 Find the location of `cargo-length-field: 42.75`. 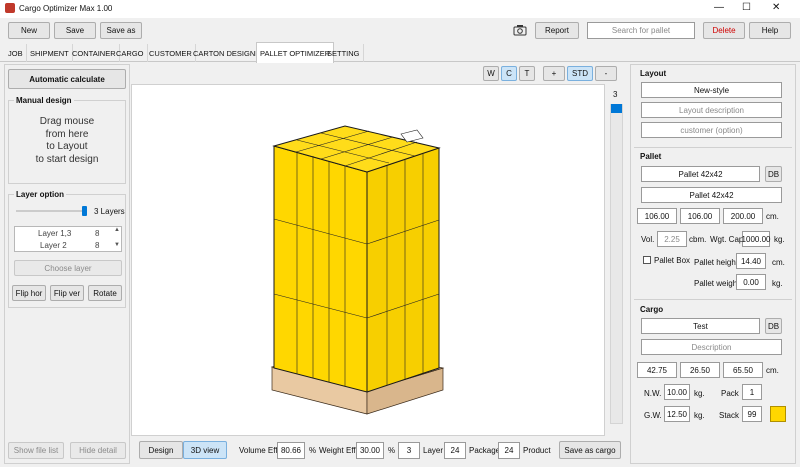

cargo-length-field: 42.75 is located at coordinates (657, 370).